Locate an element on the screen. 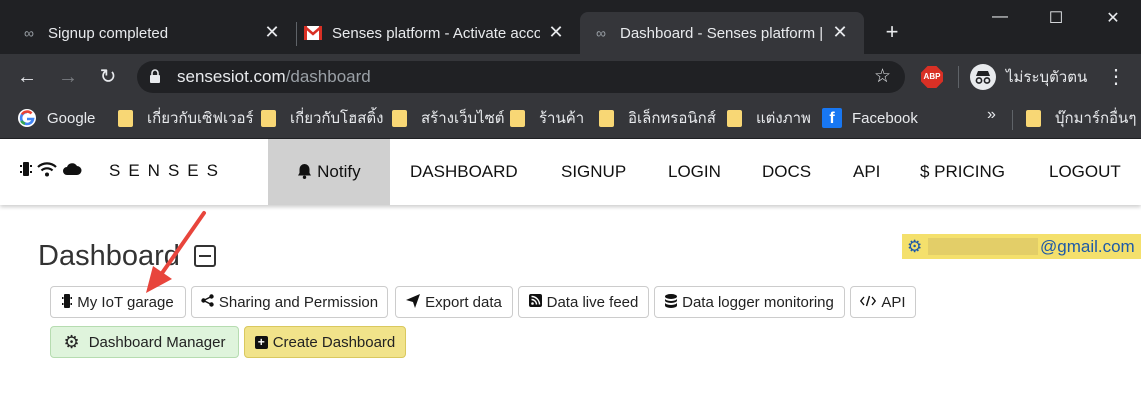 This screenshot has height=401, width=1141. nav-docs: DOCS is located at coordinates (786, 172).